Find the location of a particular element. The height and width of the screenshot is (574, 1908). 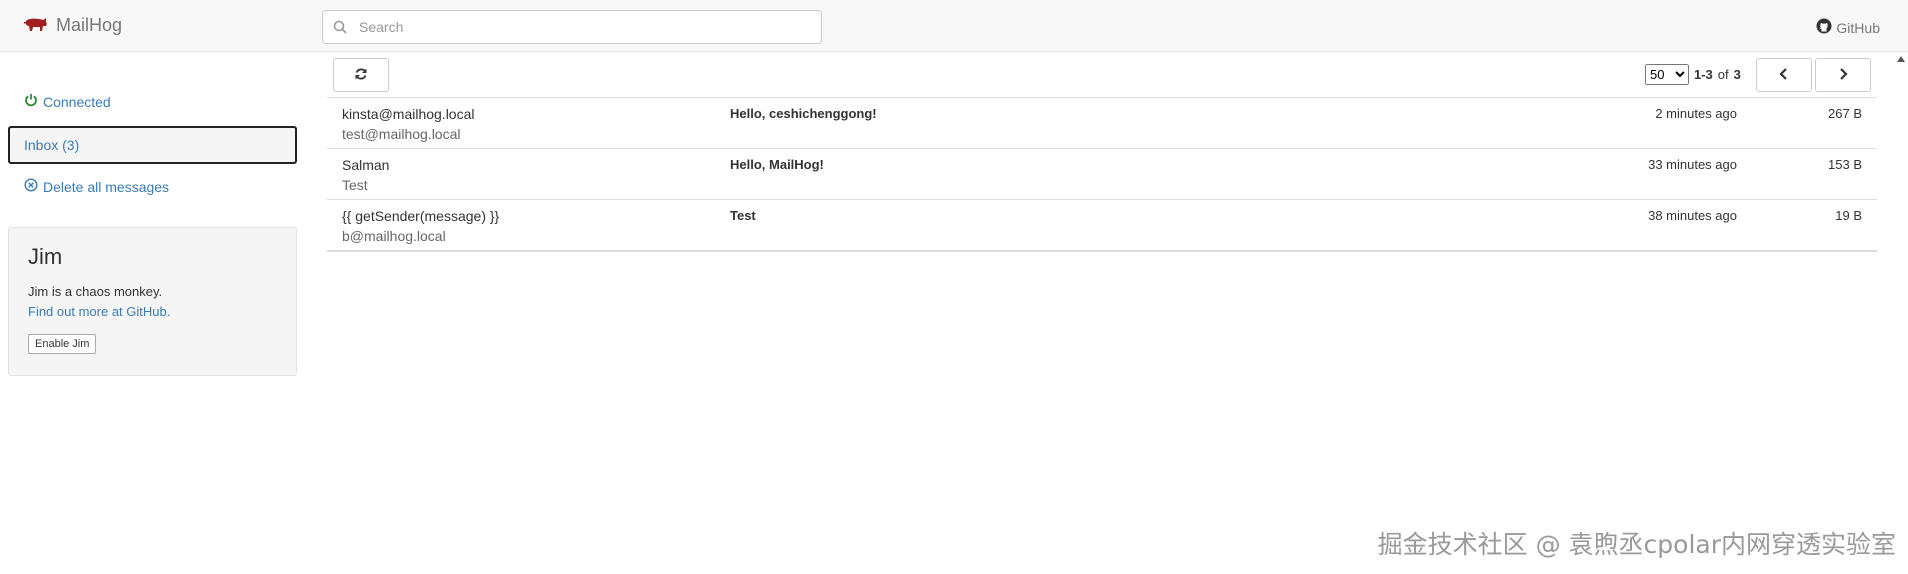

refresh-icon is located at coordinates (361, 75).